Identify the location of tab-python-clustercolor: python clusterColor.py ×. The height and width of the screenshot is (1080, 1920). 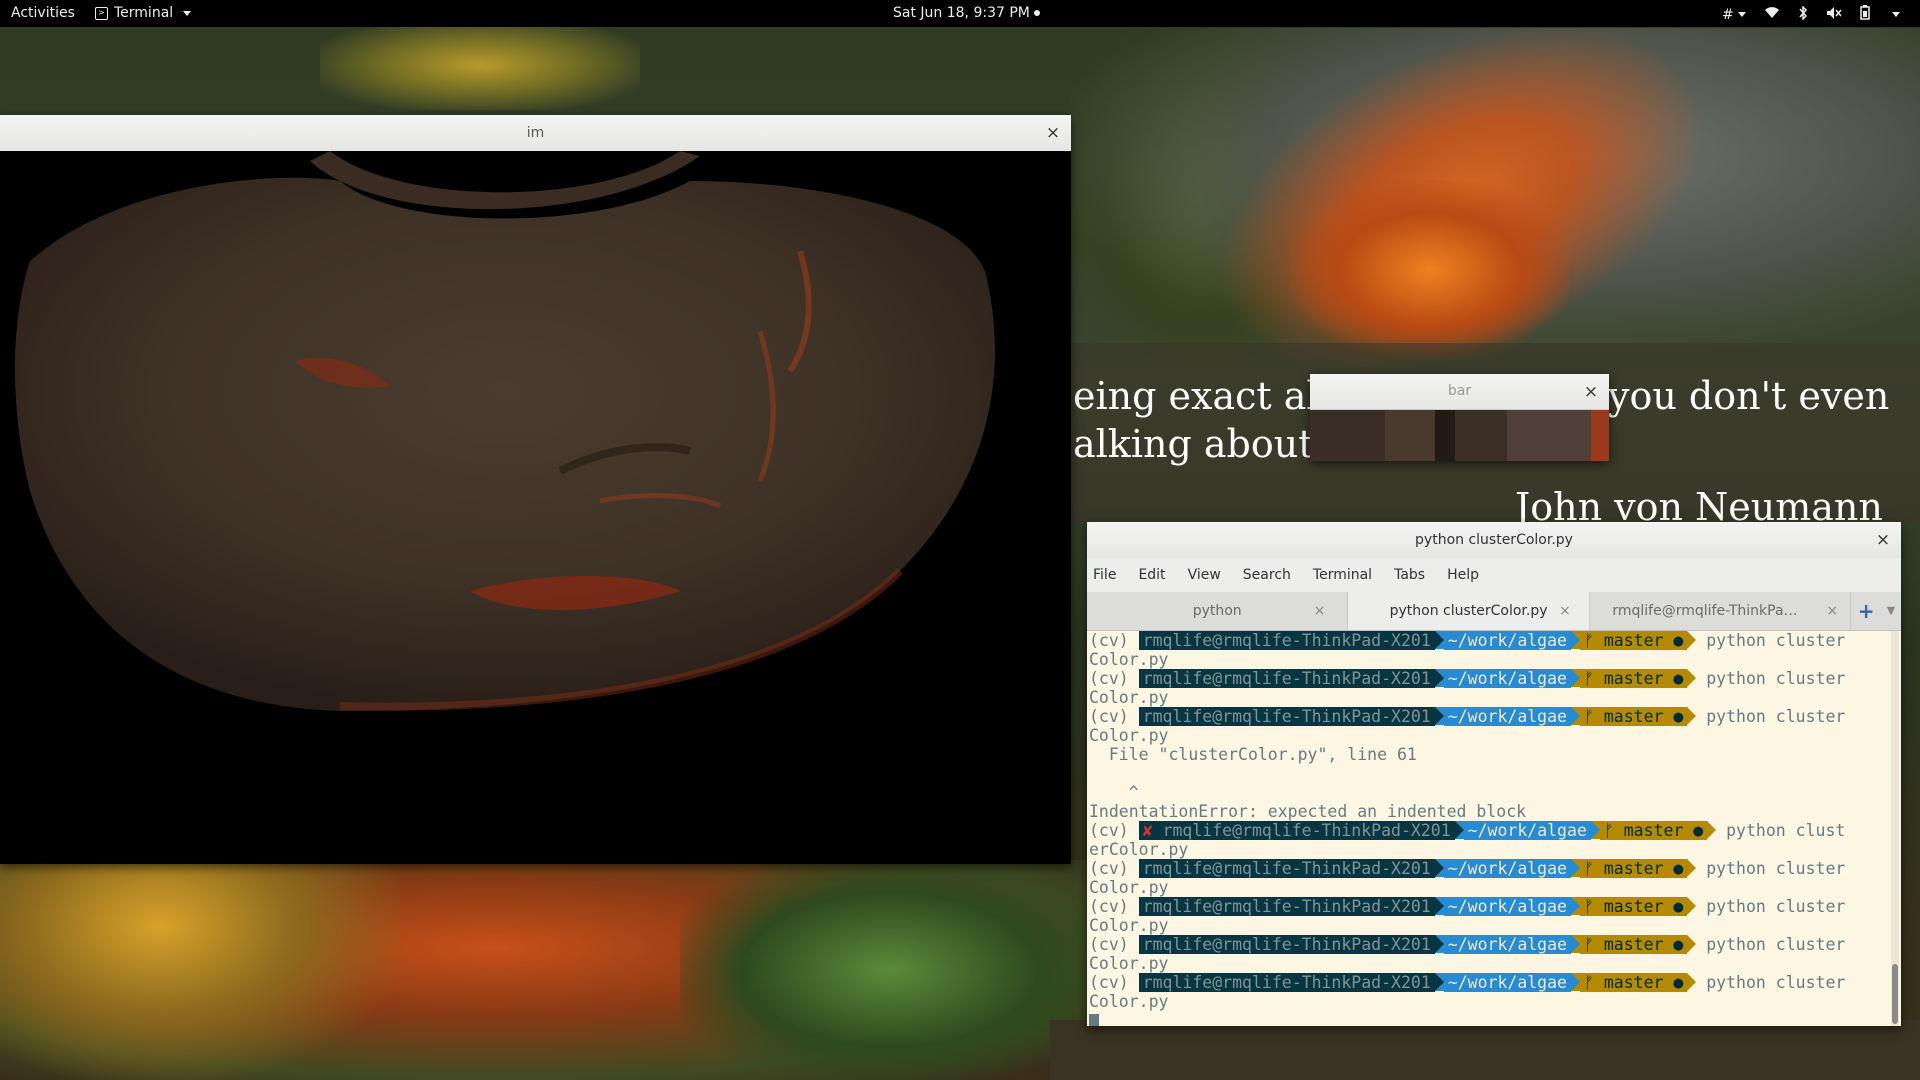
(1469, 611).